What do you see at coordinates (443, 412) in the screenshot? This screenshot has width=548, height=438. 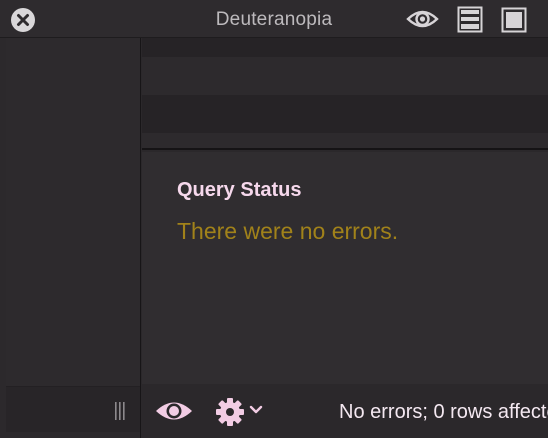 I see `status-summary: No errors; 0 rows affected` at bounding box center [443, 412].